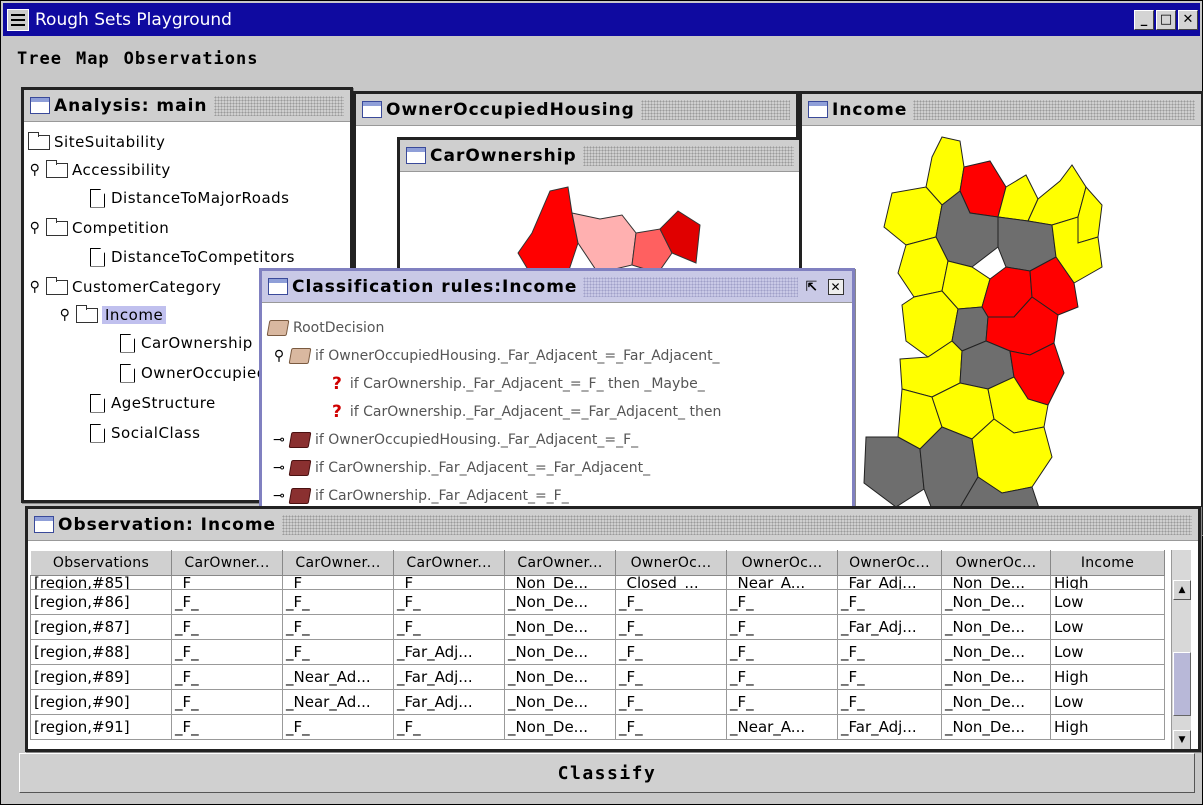 The image size is (1203, 805). I want to click on tree-node-agestructure: AgeStructure, so click(153, 403).